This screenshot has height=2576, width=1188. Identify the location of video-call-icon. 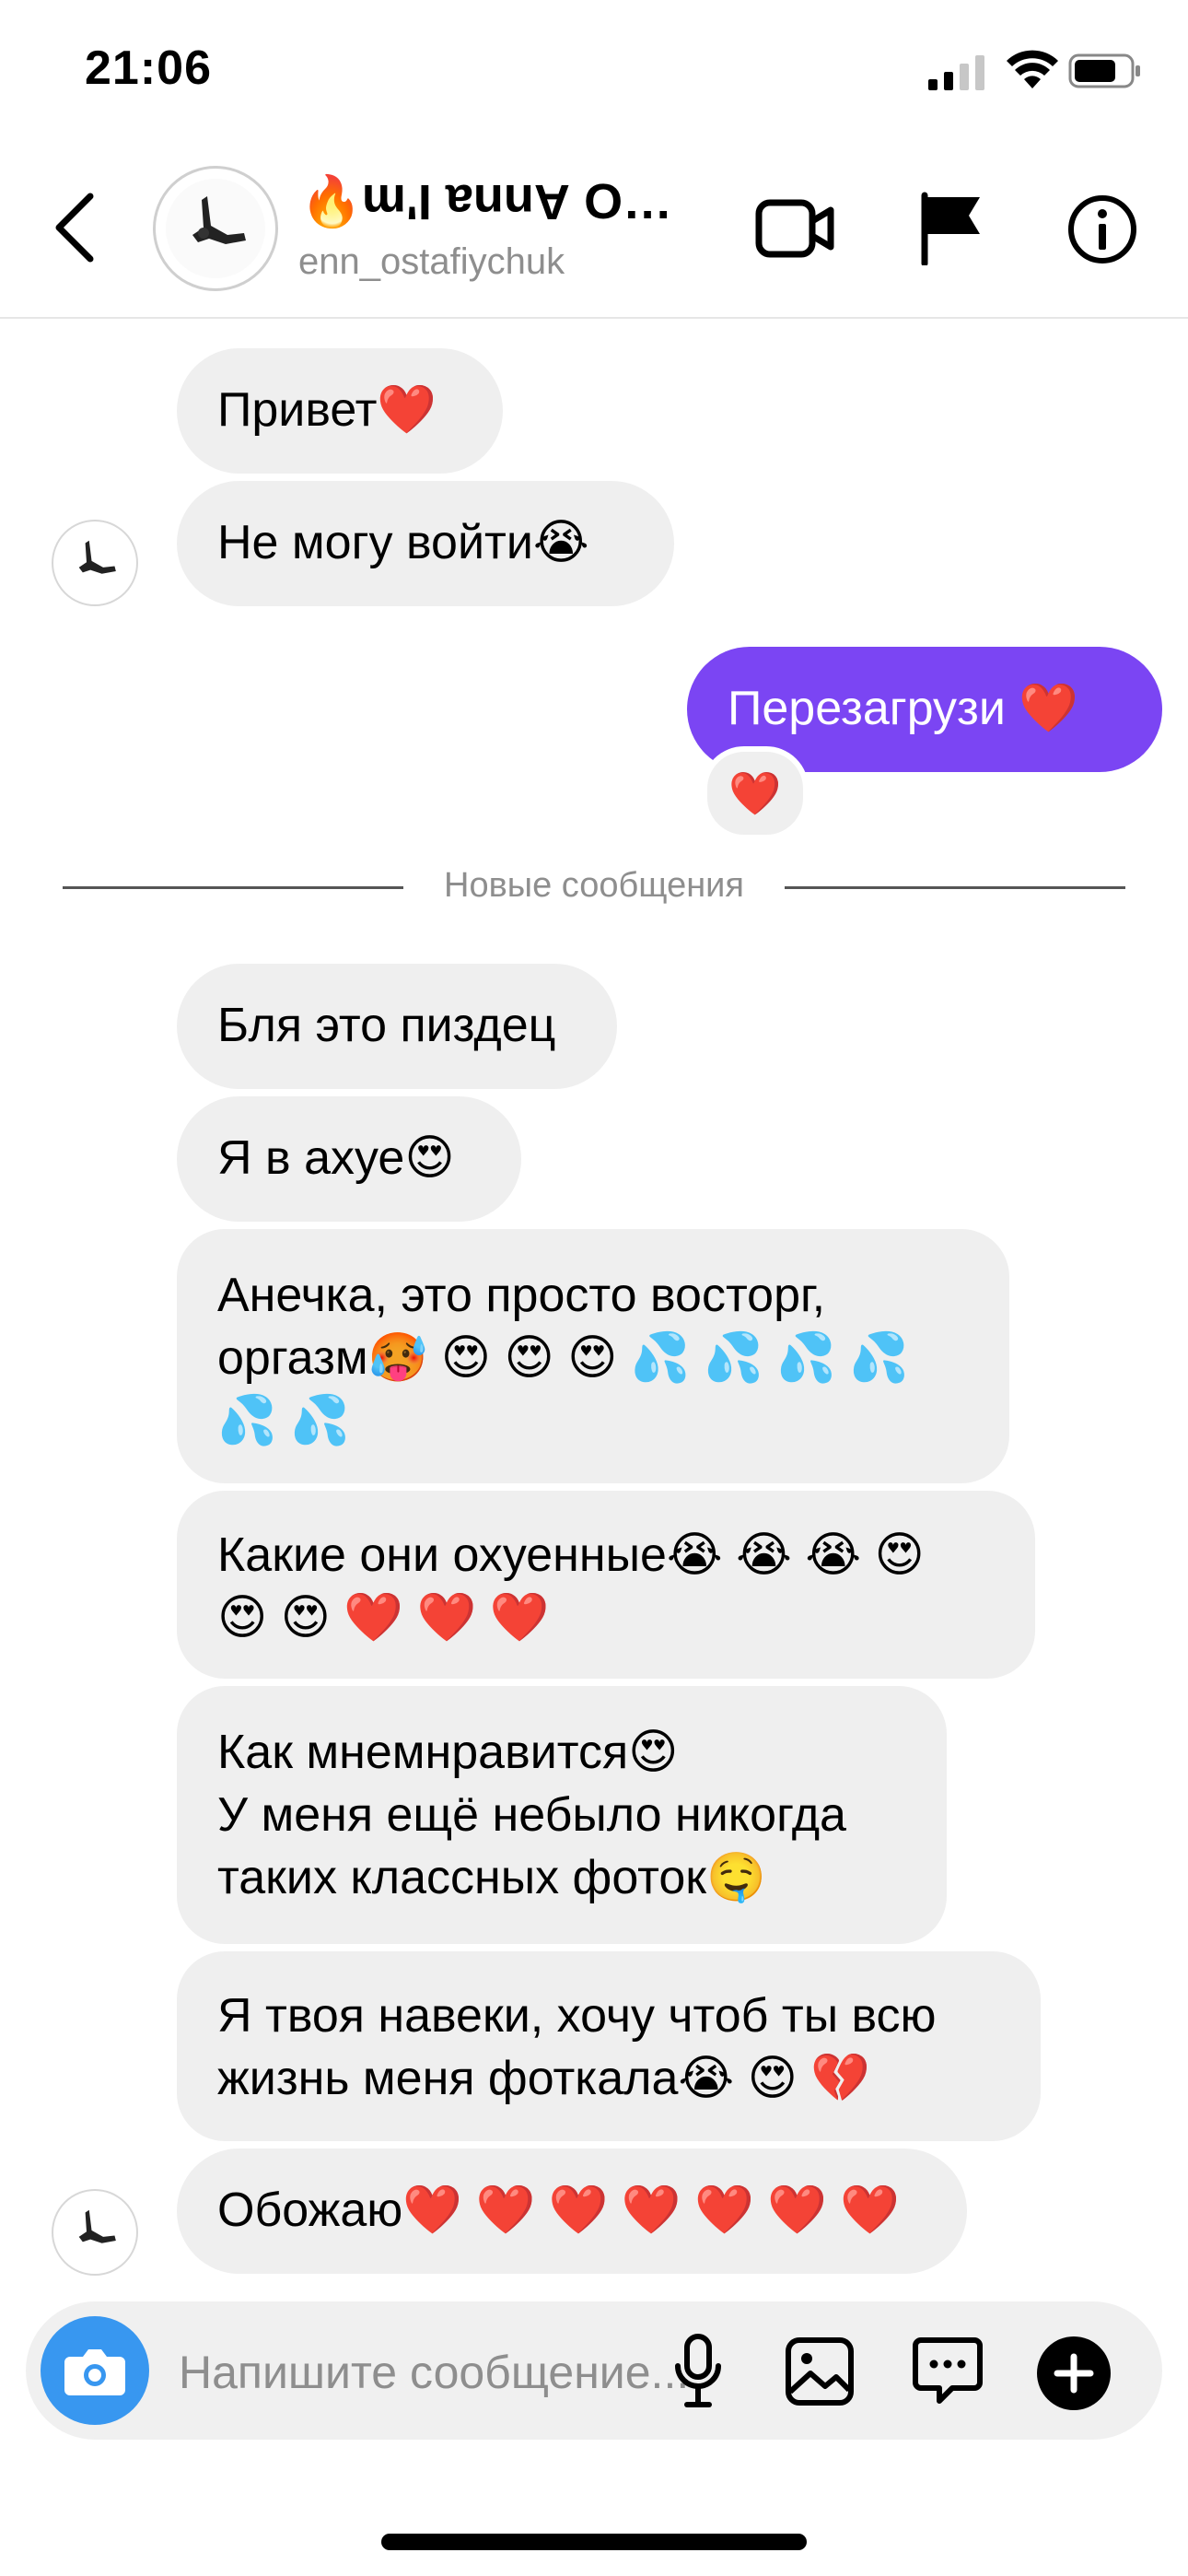
(794, 228).